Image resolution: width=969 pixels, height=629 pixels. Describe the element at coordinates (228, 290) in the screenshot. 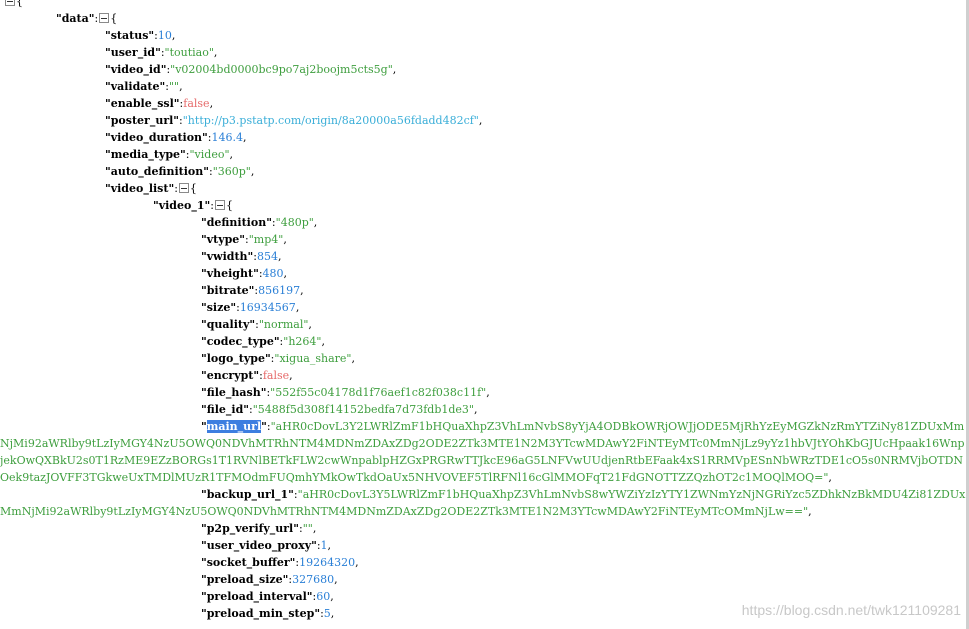

I see `json-key: "bitrate"` at that location.